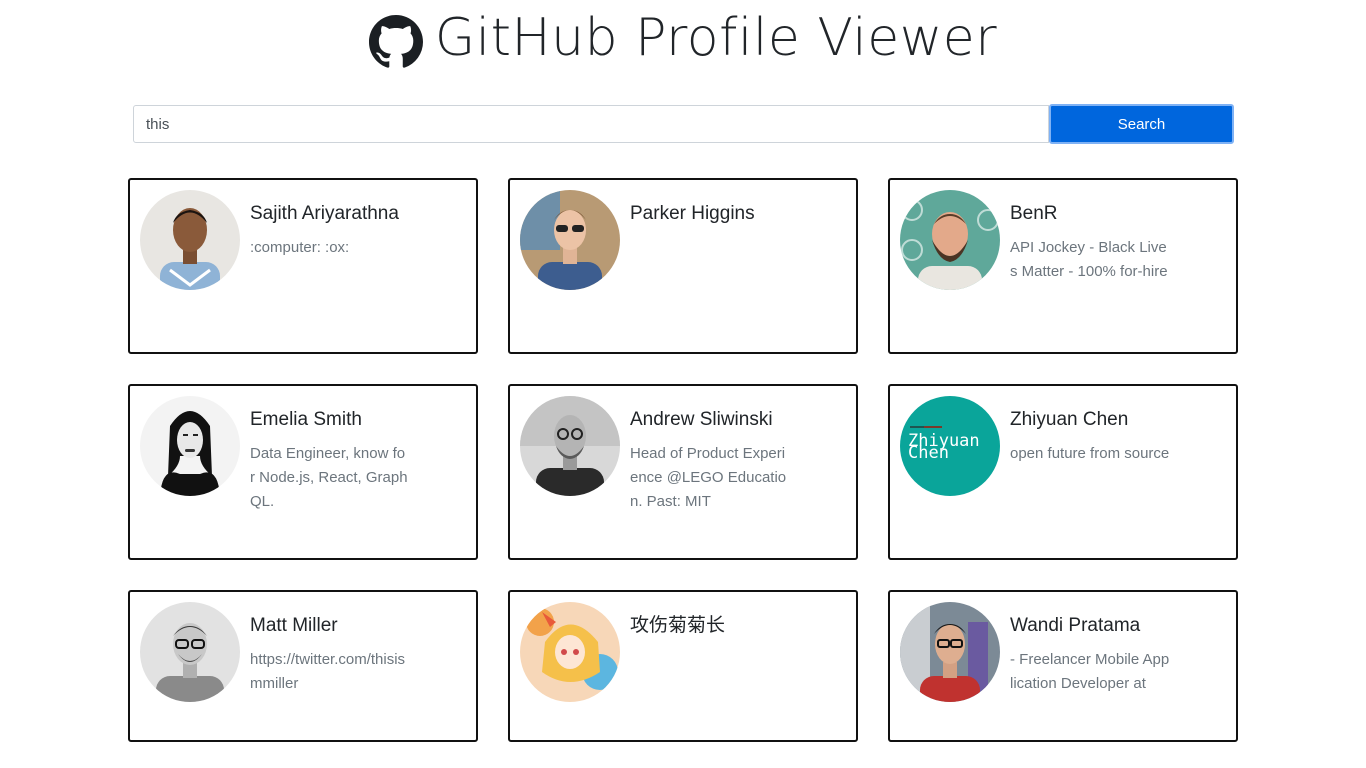 The image size is (1366, 768). I want to click on avatar: Zhiyuan Chen, so click(950, 446).